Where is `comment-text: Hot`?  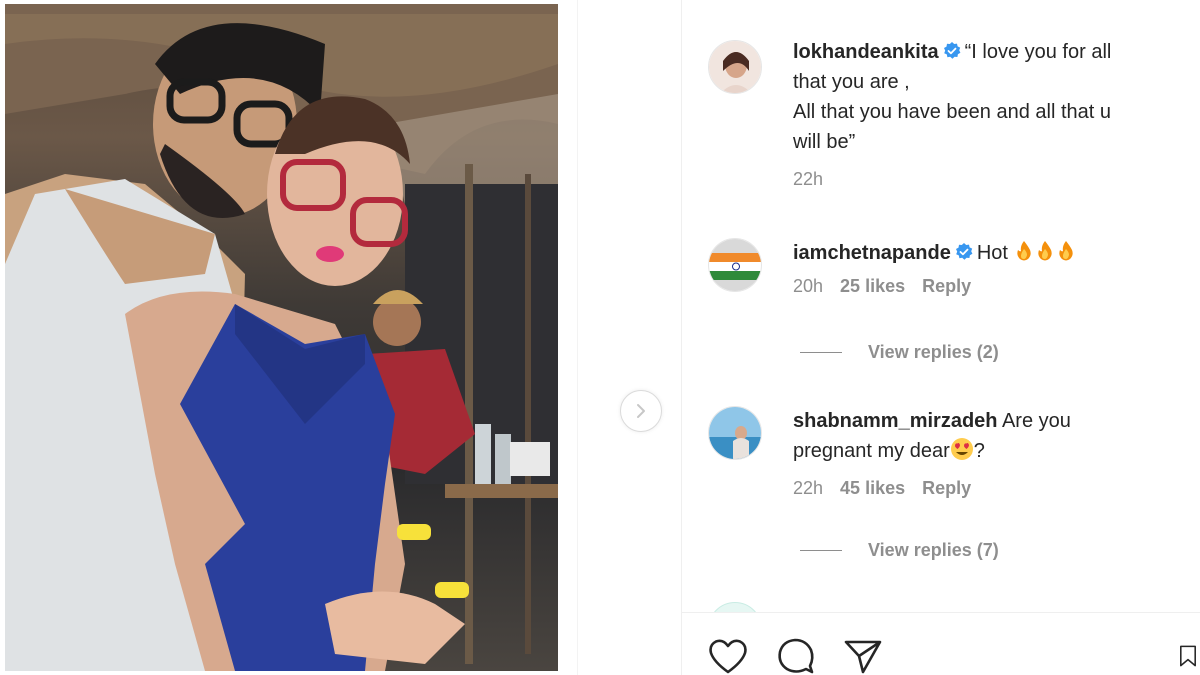
comment-text: Hot is located at coordinates (992, 253).